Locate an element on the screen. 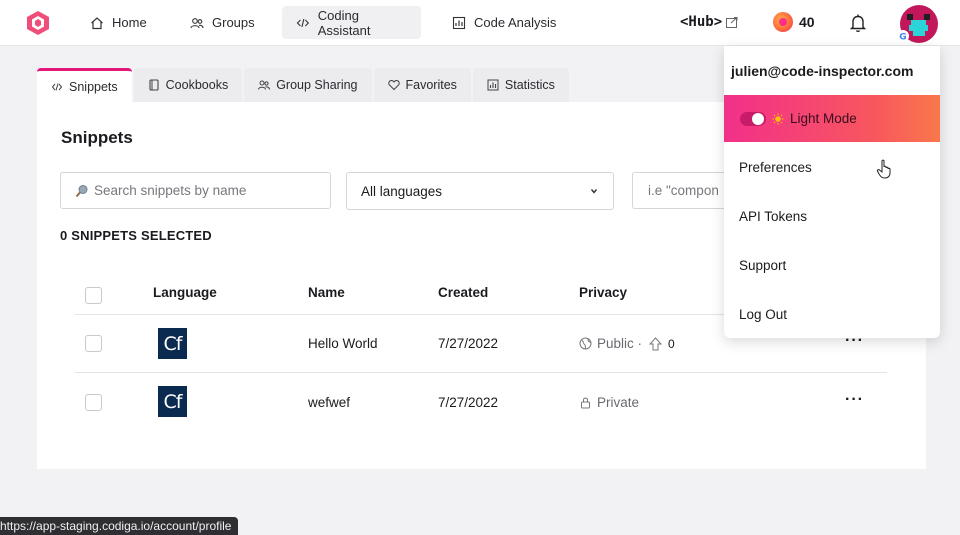  tab-group-sharing: Group Sharing is located at coordinates (308, 85).